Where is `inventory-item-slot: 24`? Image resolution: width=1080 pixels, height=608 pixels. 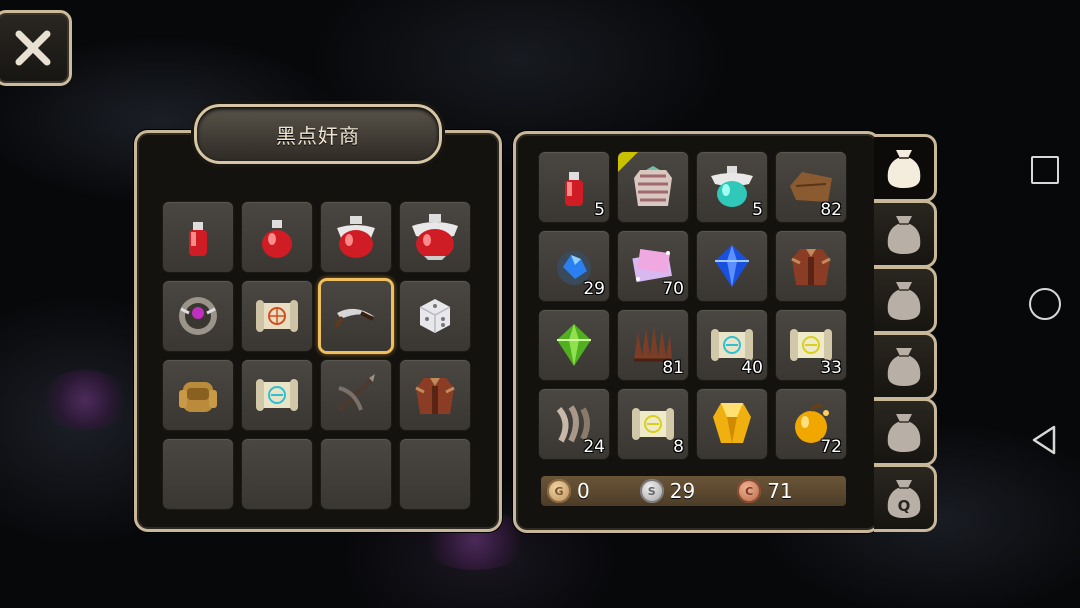
inventory-item-slot: 24 is located at coordinates (574, 424).